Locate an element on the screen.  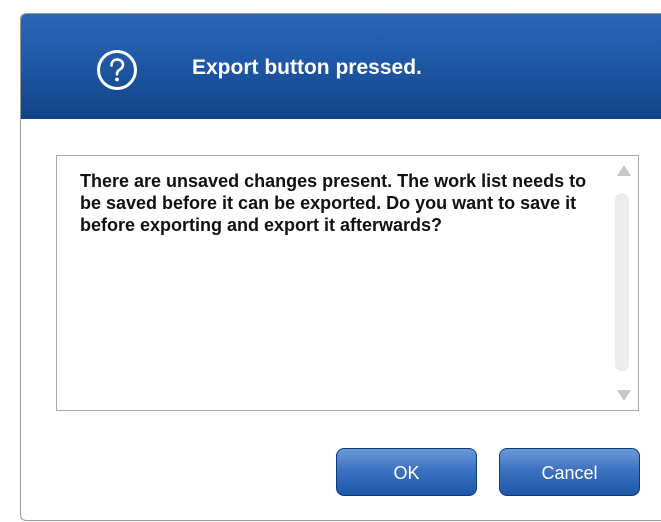
ok-button: OK is located at coordinates (406, 472).